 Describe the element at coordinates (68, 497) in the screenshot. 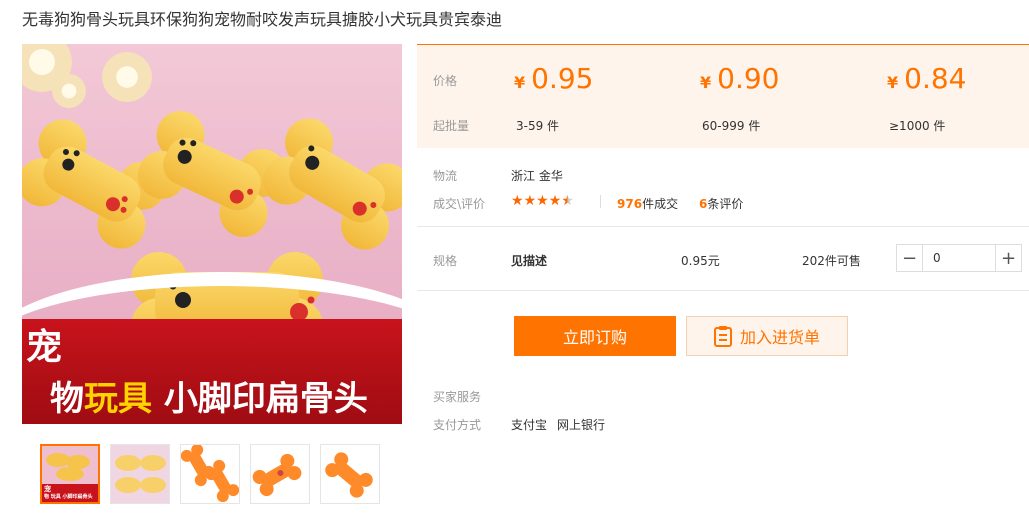

I see `thumbnail-banner-text-b: 物 玩具 小脚印扁骨头` at that location.